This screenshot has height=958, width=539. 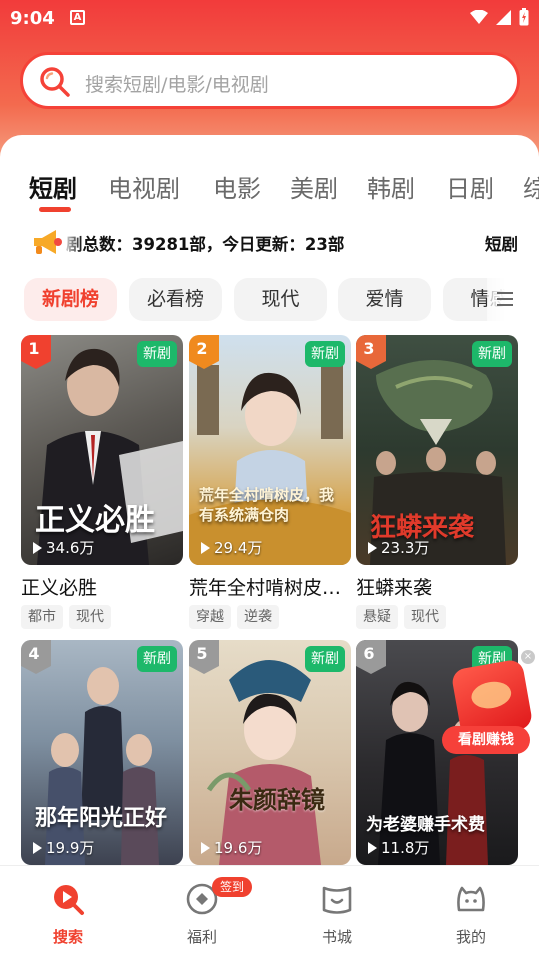 I want to click on drama-poster: 4 新剧 那年阳光正好 19.9万, so click(x=102, y=752).